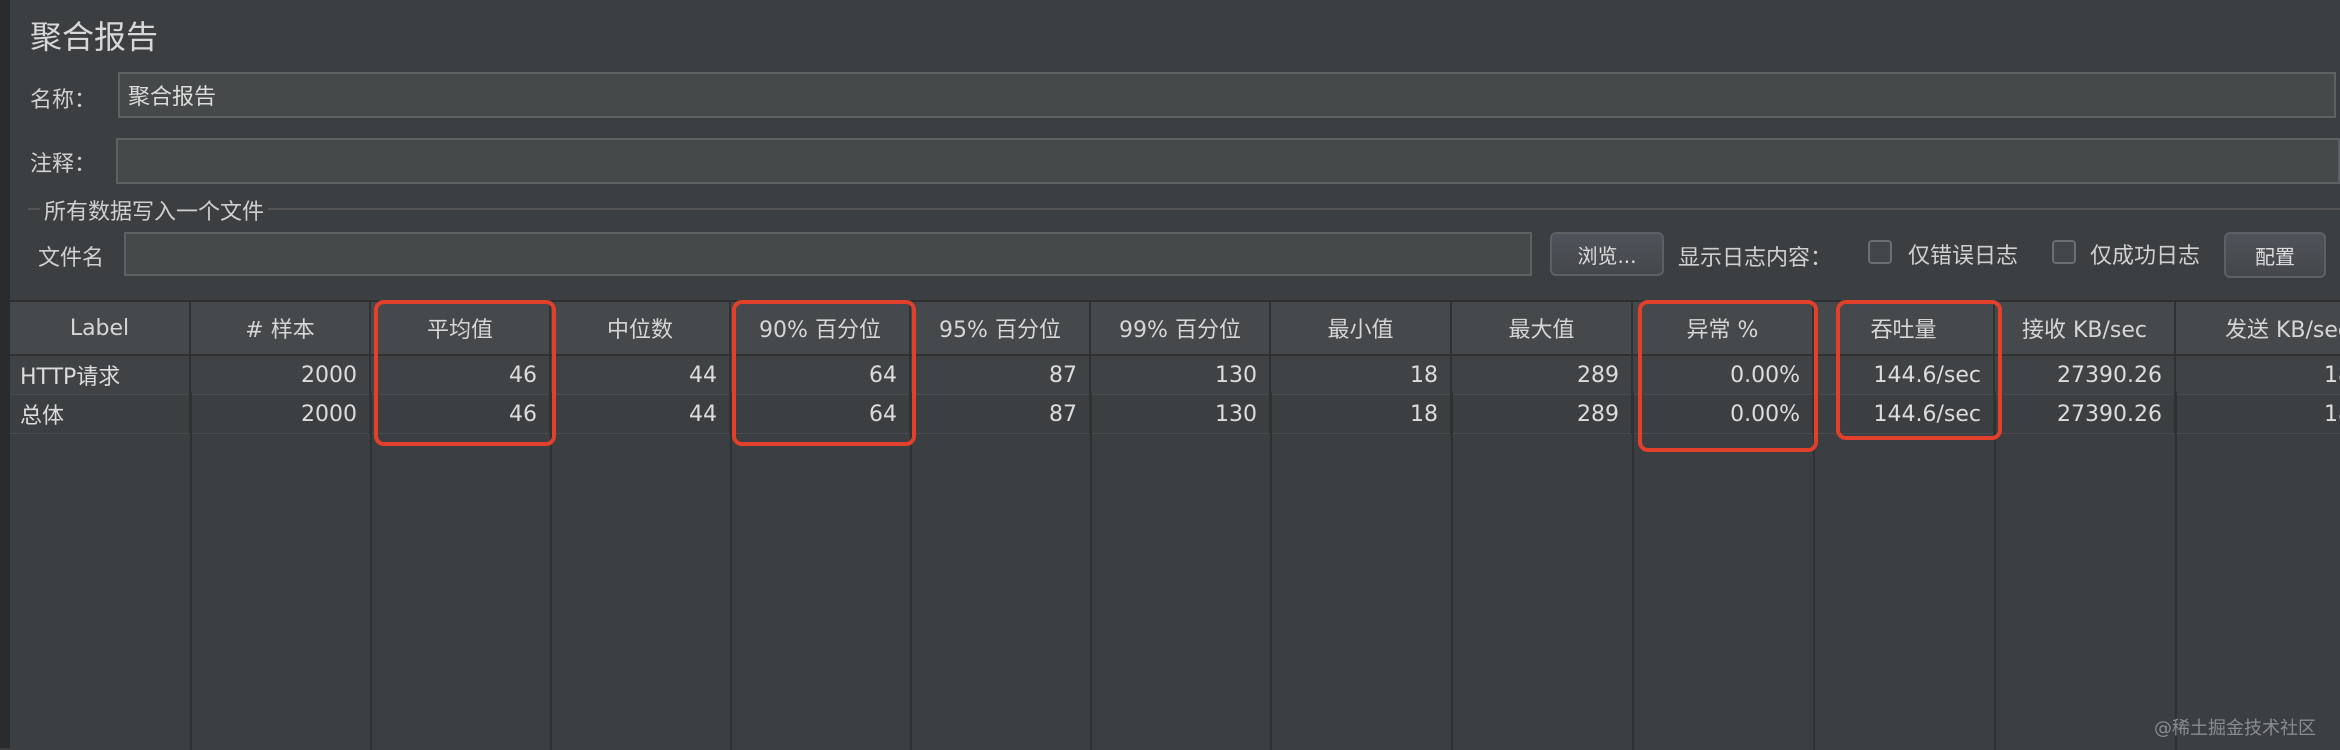 The image size is (2340, 750). I want to click on file-section-title: 所有数据写入一个文件, so click(154, 210).